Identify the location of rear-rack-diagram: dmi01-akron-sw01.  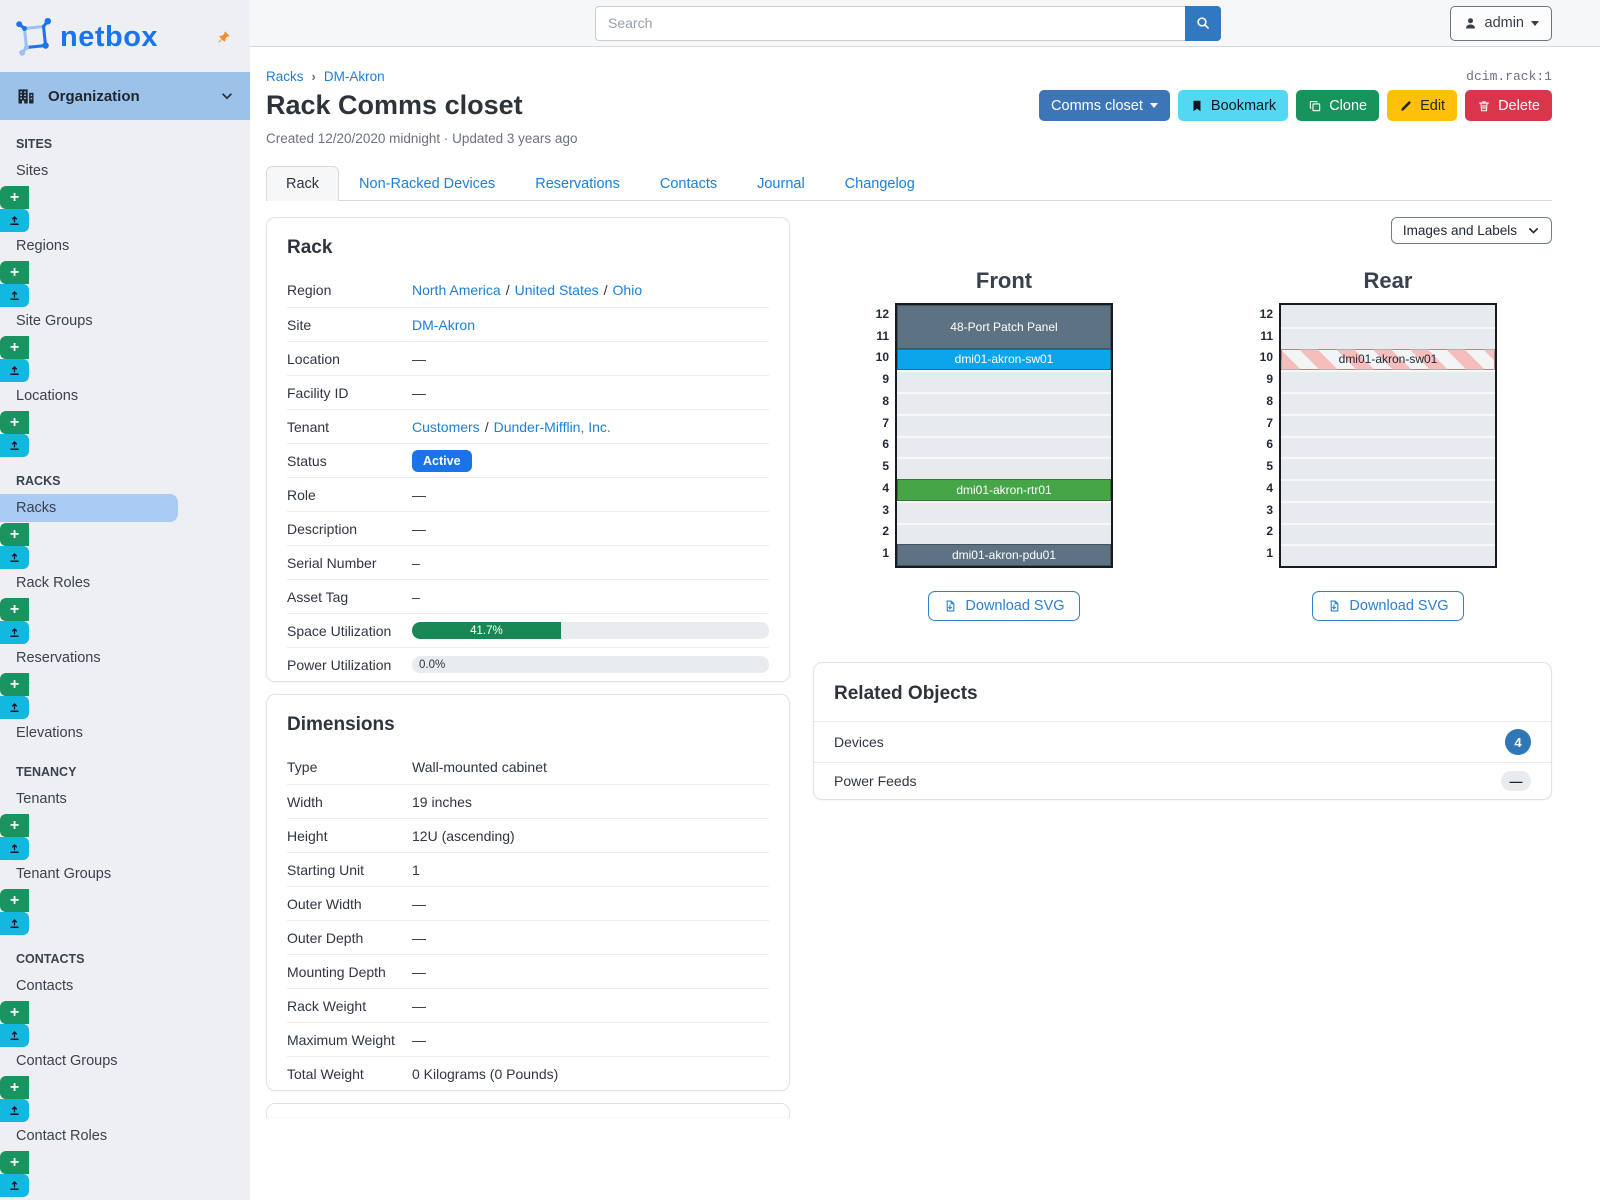
(1388, 435).